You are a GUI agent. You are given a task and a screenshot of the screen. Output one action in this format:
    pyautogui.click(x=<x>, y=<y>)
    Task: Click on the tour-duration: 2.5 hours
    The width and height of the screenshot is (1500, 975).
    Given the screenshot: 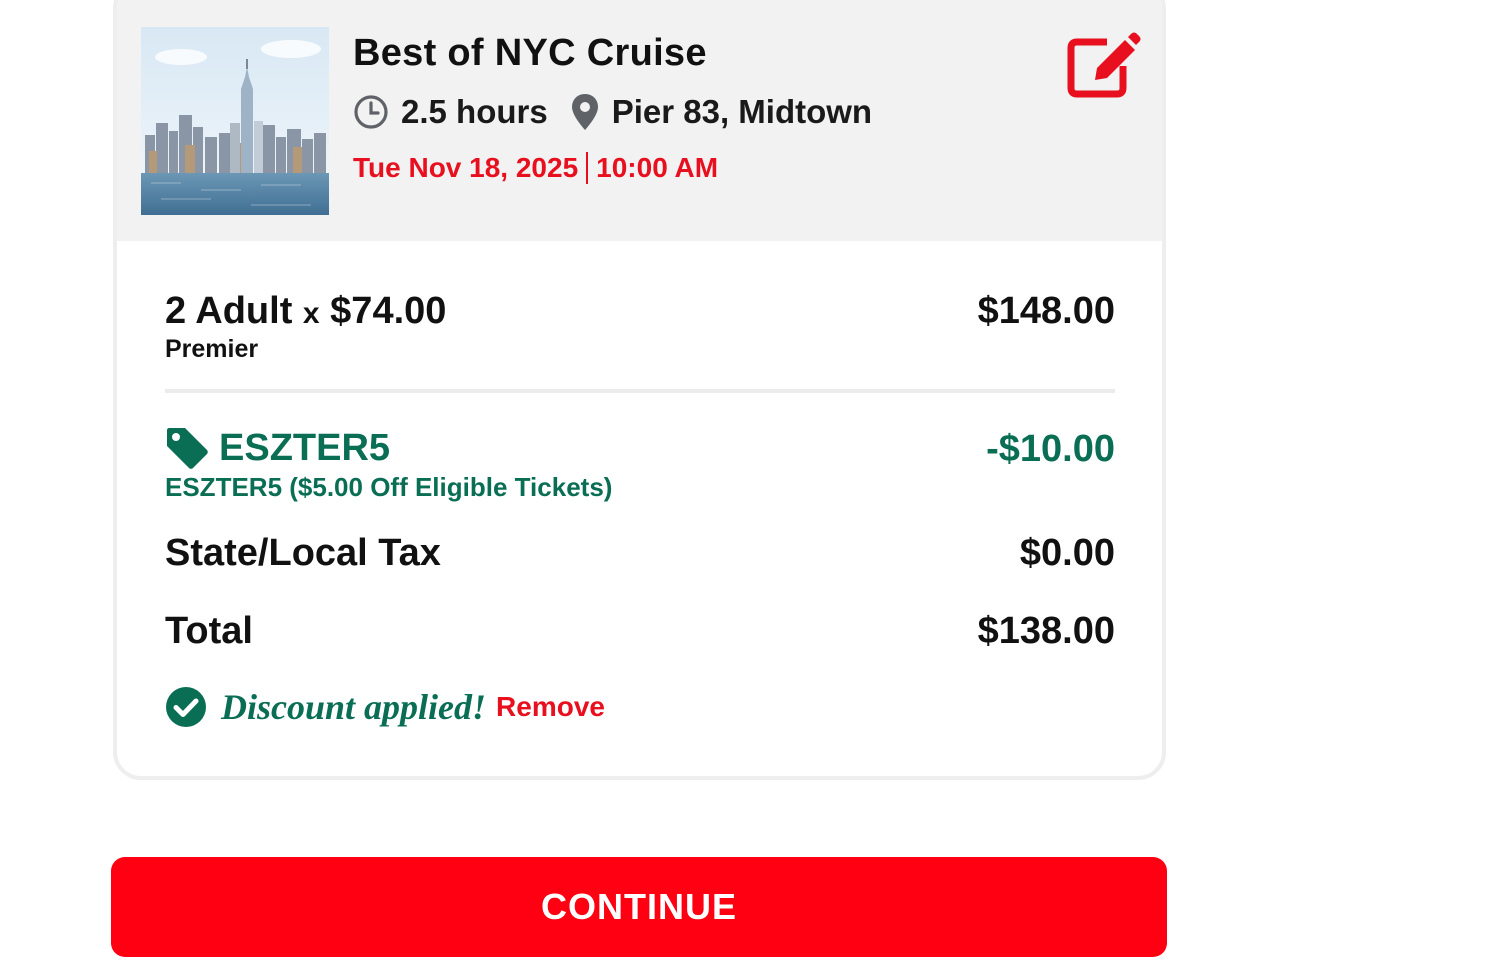 What is the action you would take?
    pyautogui.click(x=474, y=111)
    